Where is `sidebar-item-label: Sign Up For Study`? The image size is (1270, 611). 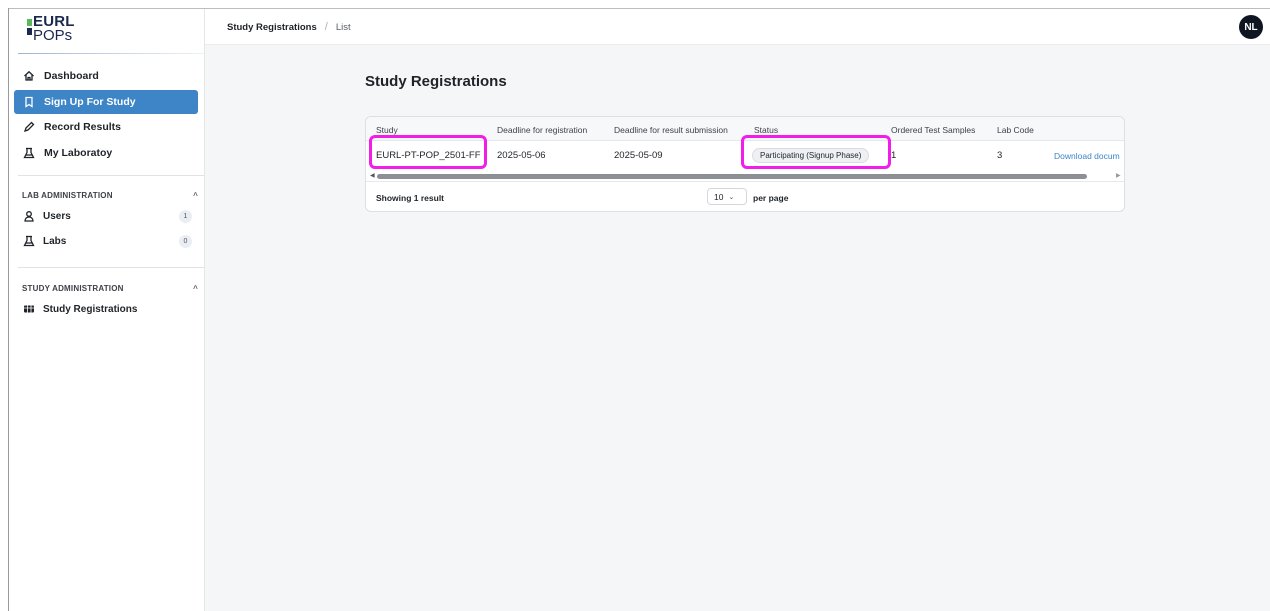
sidebar-item-label: Sign Up For Study is located at coordinates (90, 101).